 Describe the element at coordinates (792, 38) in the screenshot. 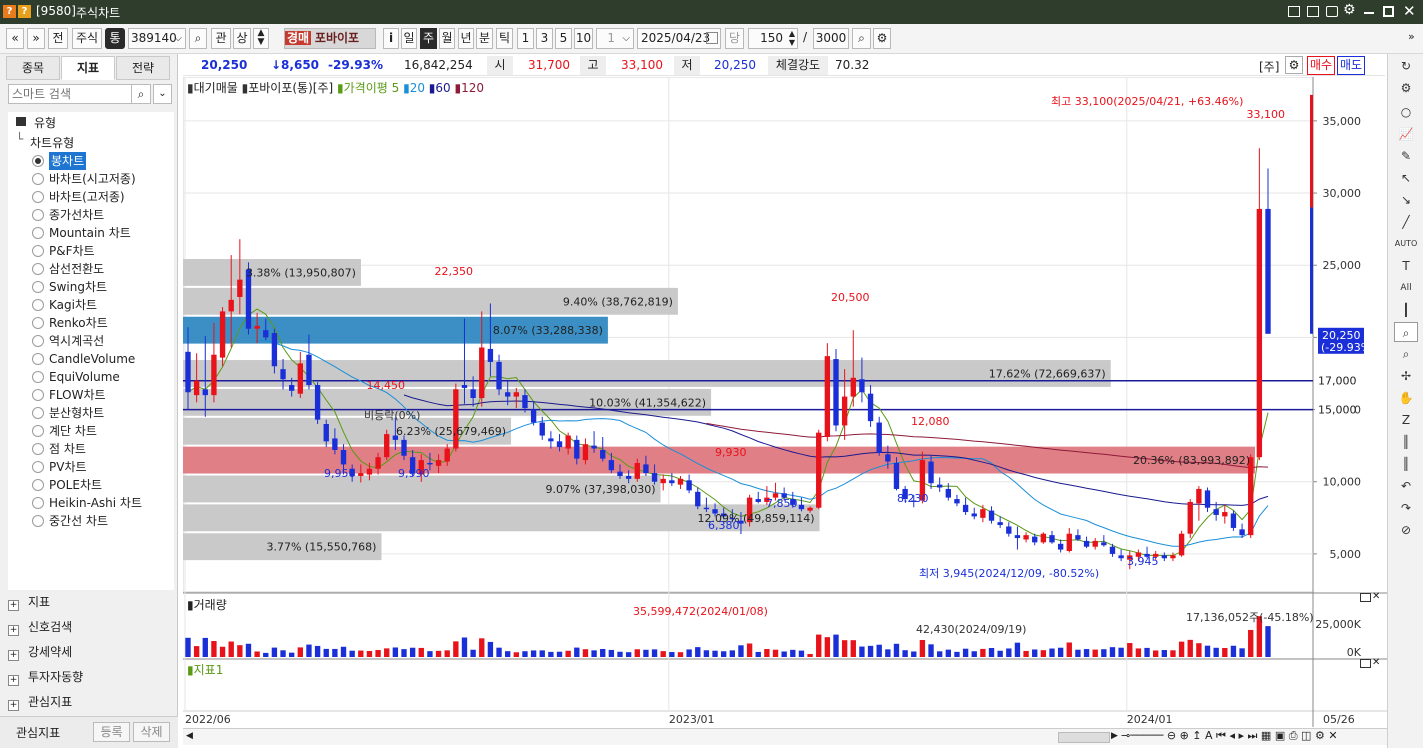

I see `count-spinner-icon: ▲ ▼` at that location.